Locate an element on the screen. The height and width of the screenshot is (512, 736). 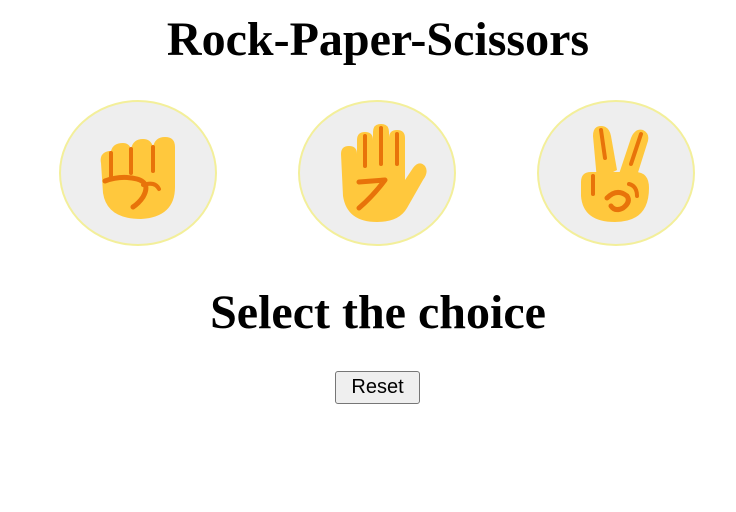
raised-fist-icon is located at coordinates (137, 178).